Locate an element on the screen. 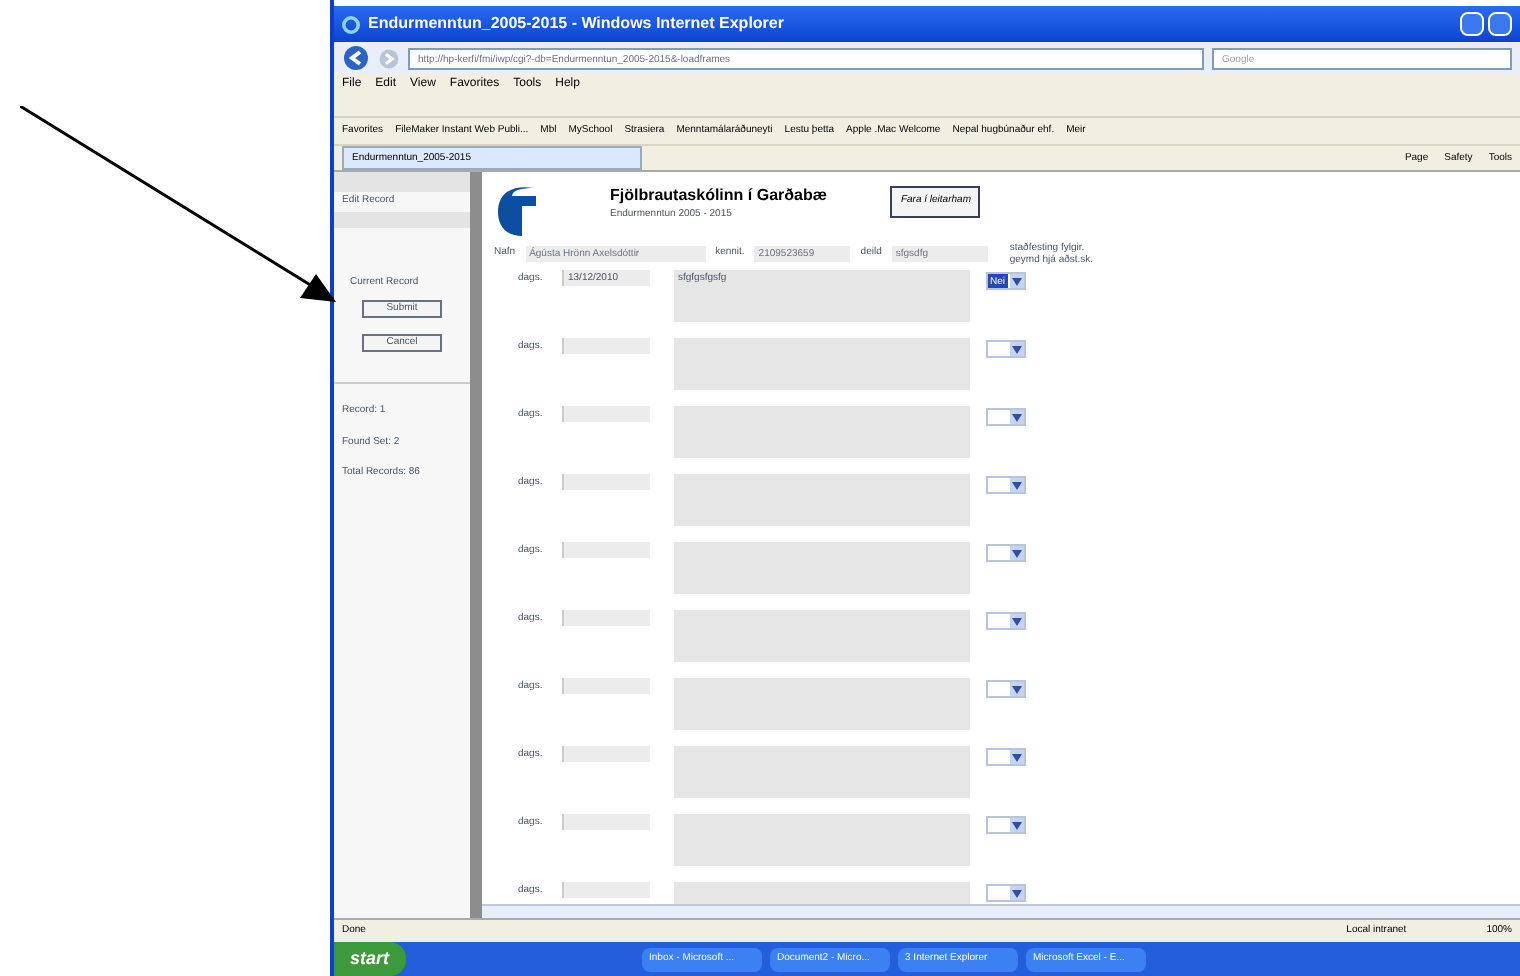 The image size is (1520, 976). window-title: Endurmenntun_2005-2015 - Windows Internet Explorer is located at coordinates (576, 24).